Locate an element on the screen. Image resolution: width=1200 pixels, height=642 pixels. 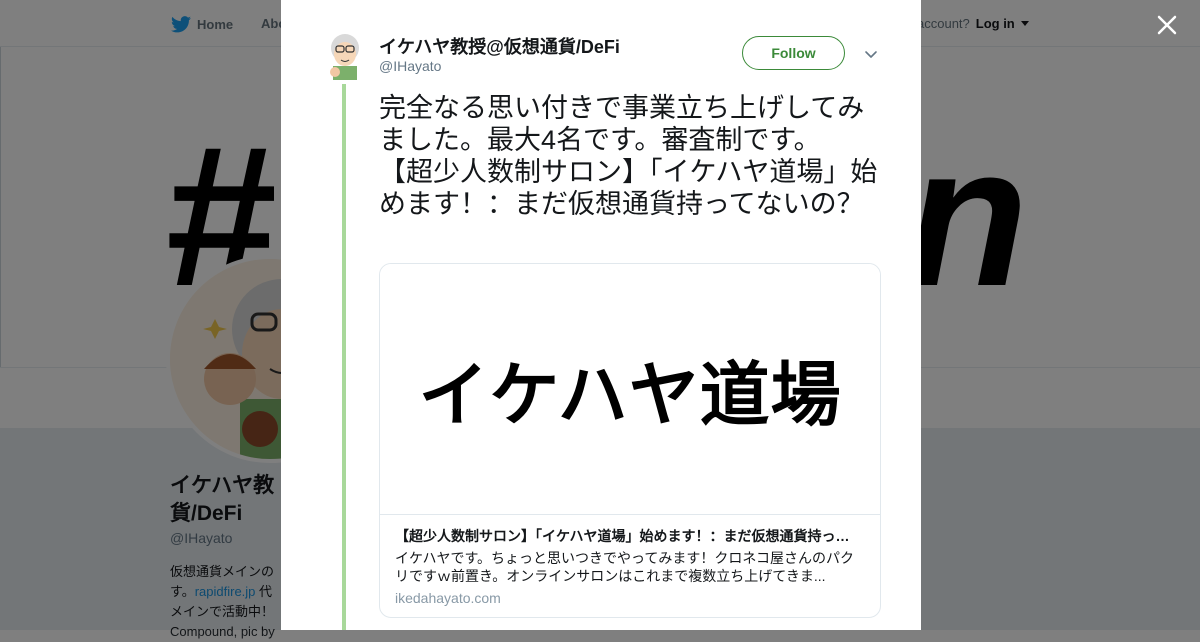
tweet-author-name: イケハヤ教授@仮想通貨/DeFi is located at coordinates (499, 46).